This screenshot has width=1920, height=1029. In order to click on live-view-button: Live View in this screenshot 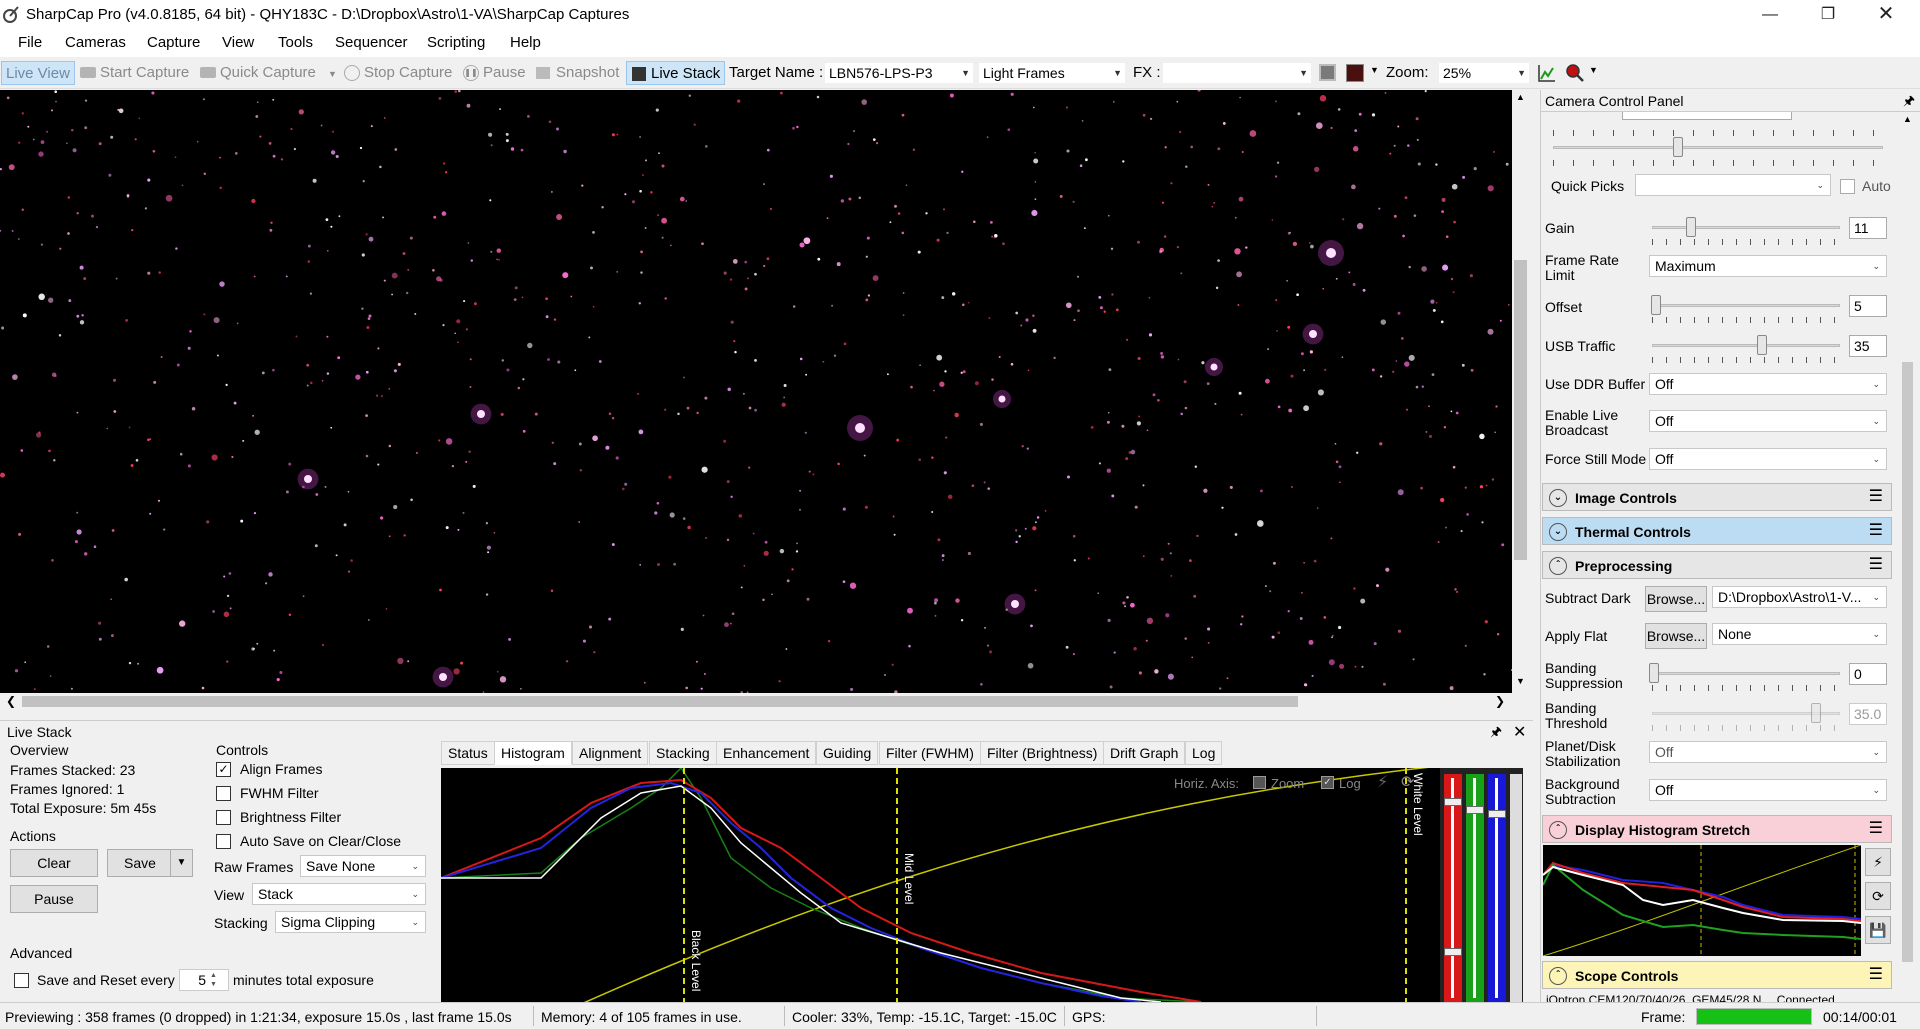, I will do `click(38, 73)`.